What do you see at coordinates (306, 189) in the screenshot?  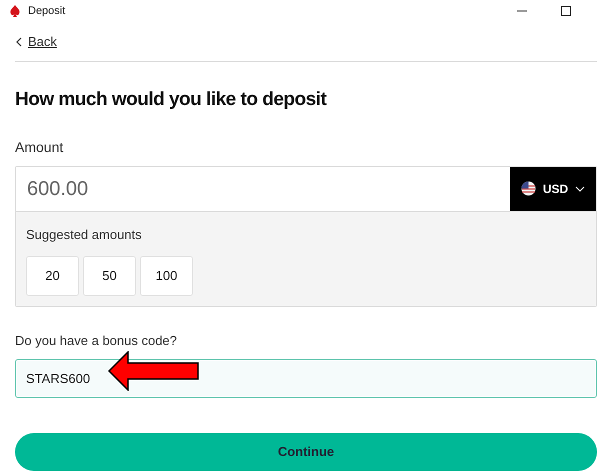 I see `amount-field: 600.00 USD` at bounding box center [306, 189].